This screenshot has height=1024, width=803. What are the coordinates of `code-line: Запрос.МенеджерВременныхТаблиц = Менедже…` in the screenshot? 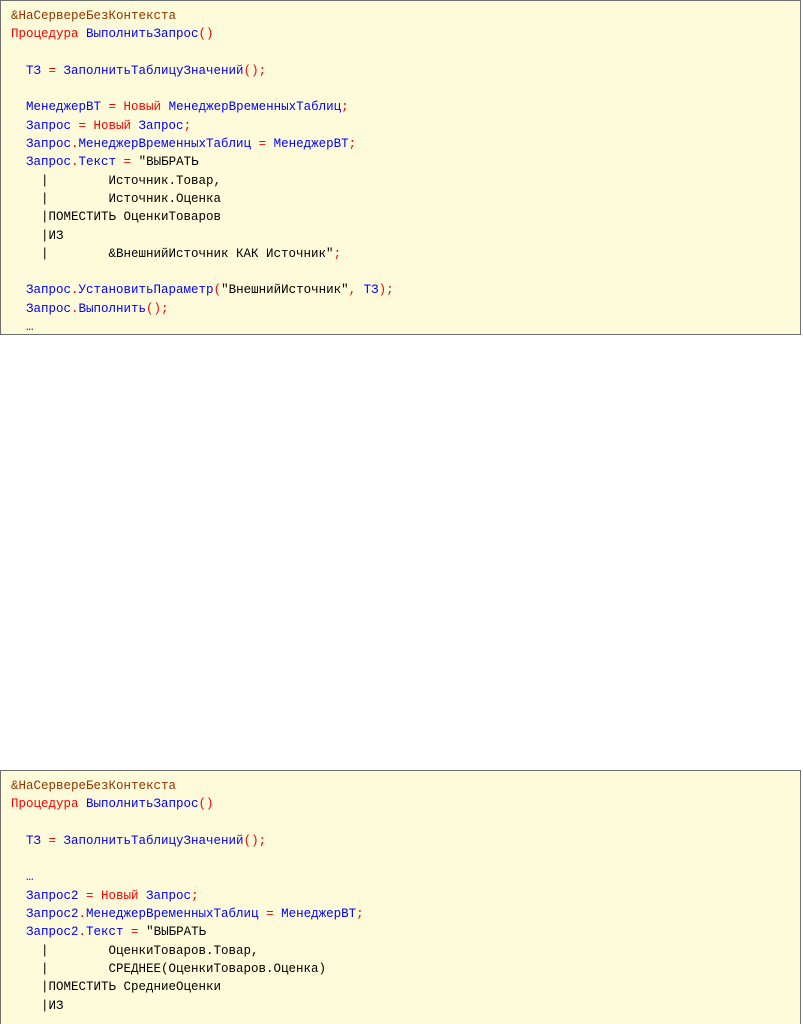 It's located at (405, 144).